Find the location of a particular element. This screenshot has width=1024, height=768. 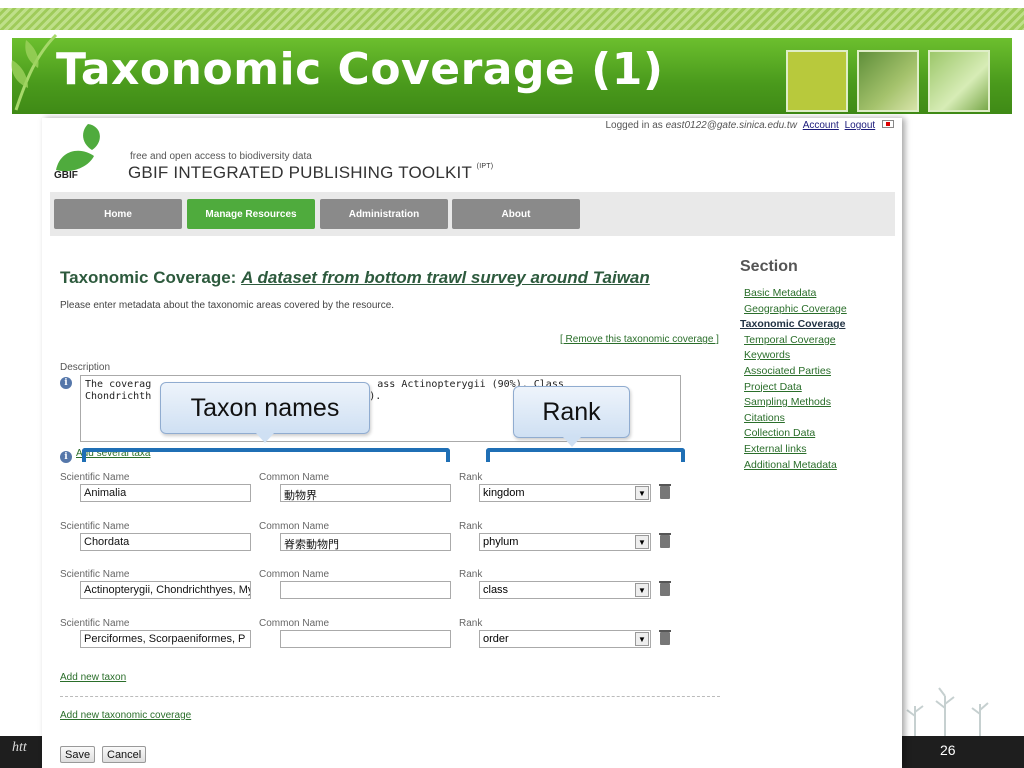

section-citations: Citations is located at coordinates (795, 419).